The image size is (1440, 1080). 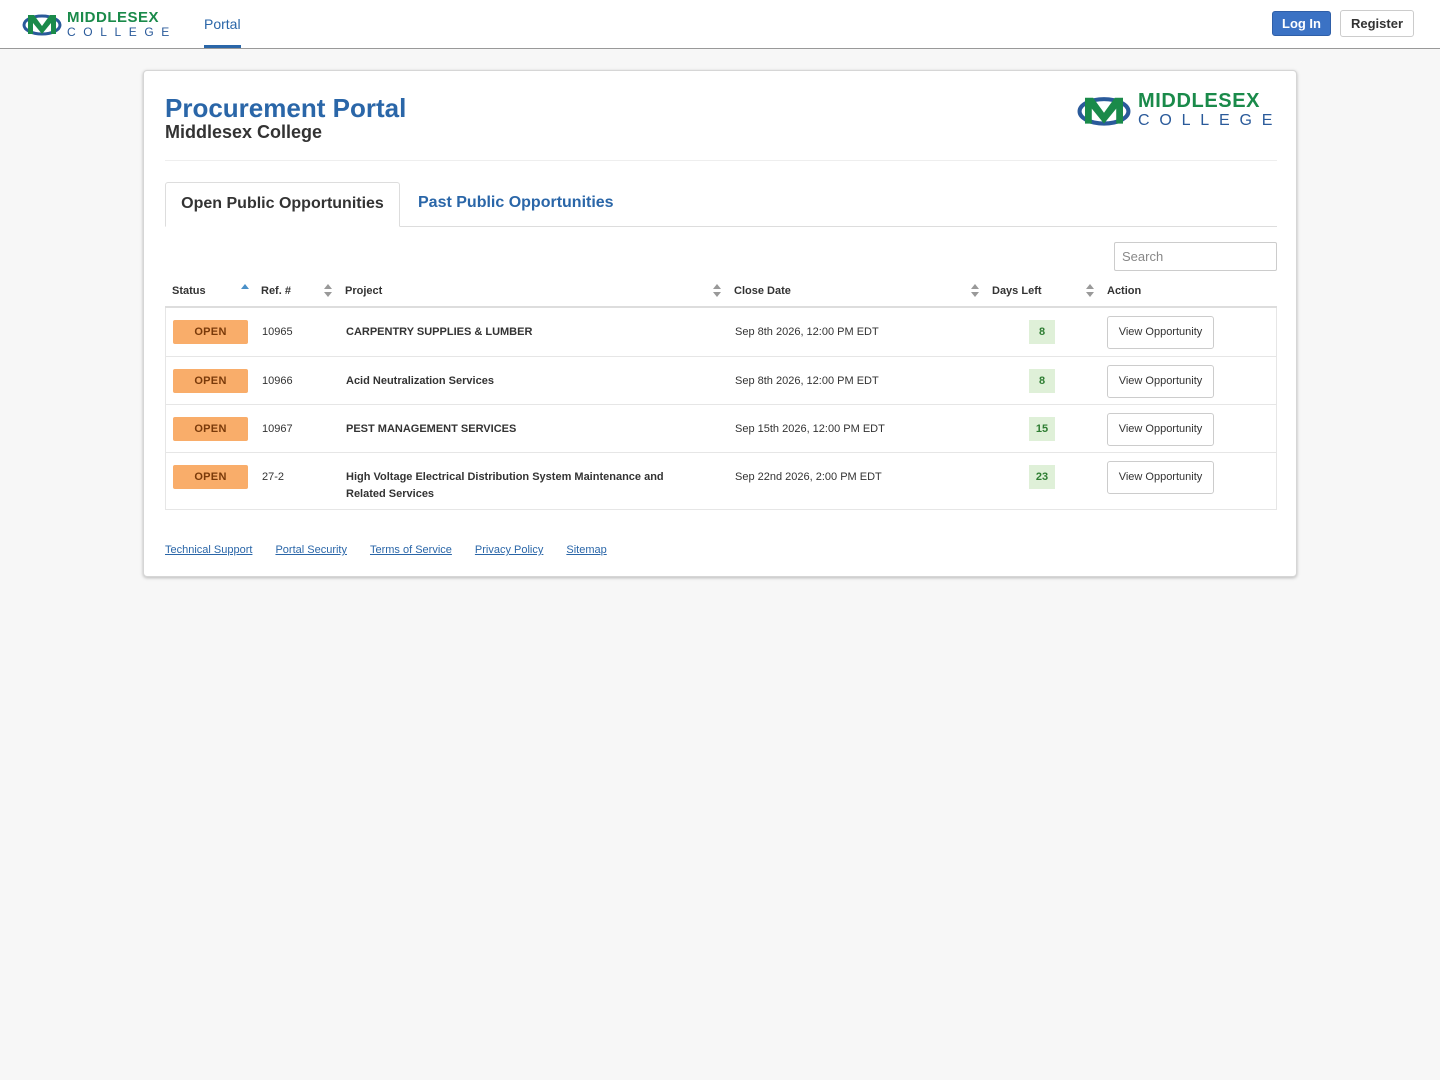 I want to click on page-title: Procurement Portal, so click(x=286, y=108).